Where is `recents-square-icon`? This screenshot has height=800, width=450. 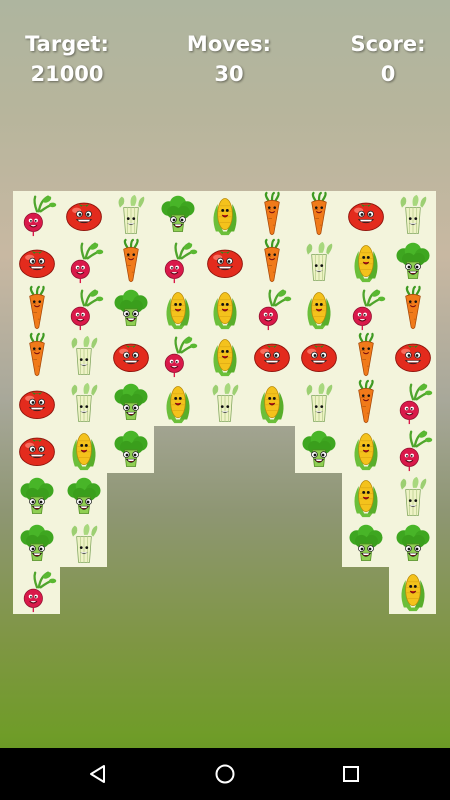
recents-square-icon is located at coordinates (351, 774).